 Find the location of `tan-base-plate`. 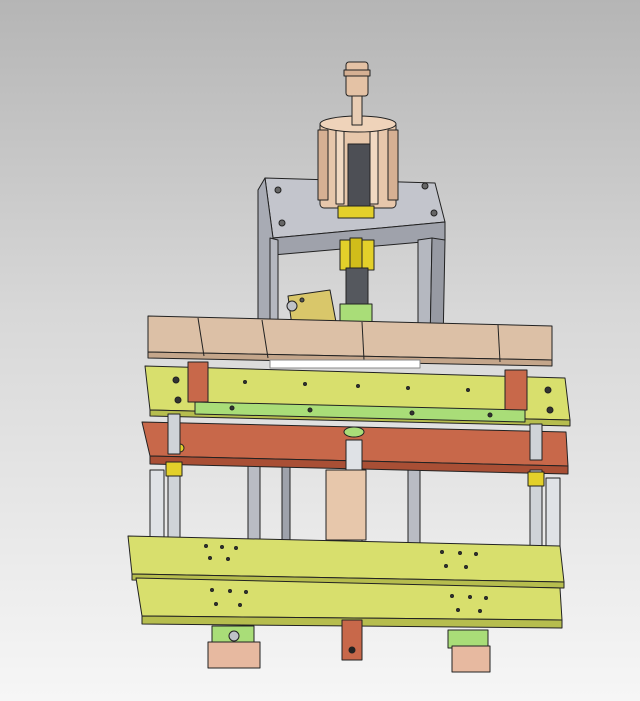

tan-base-plate is located at coordinates (350, 342).